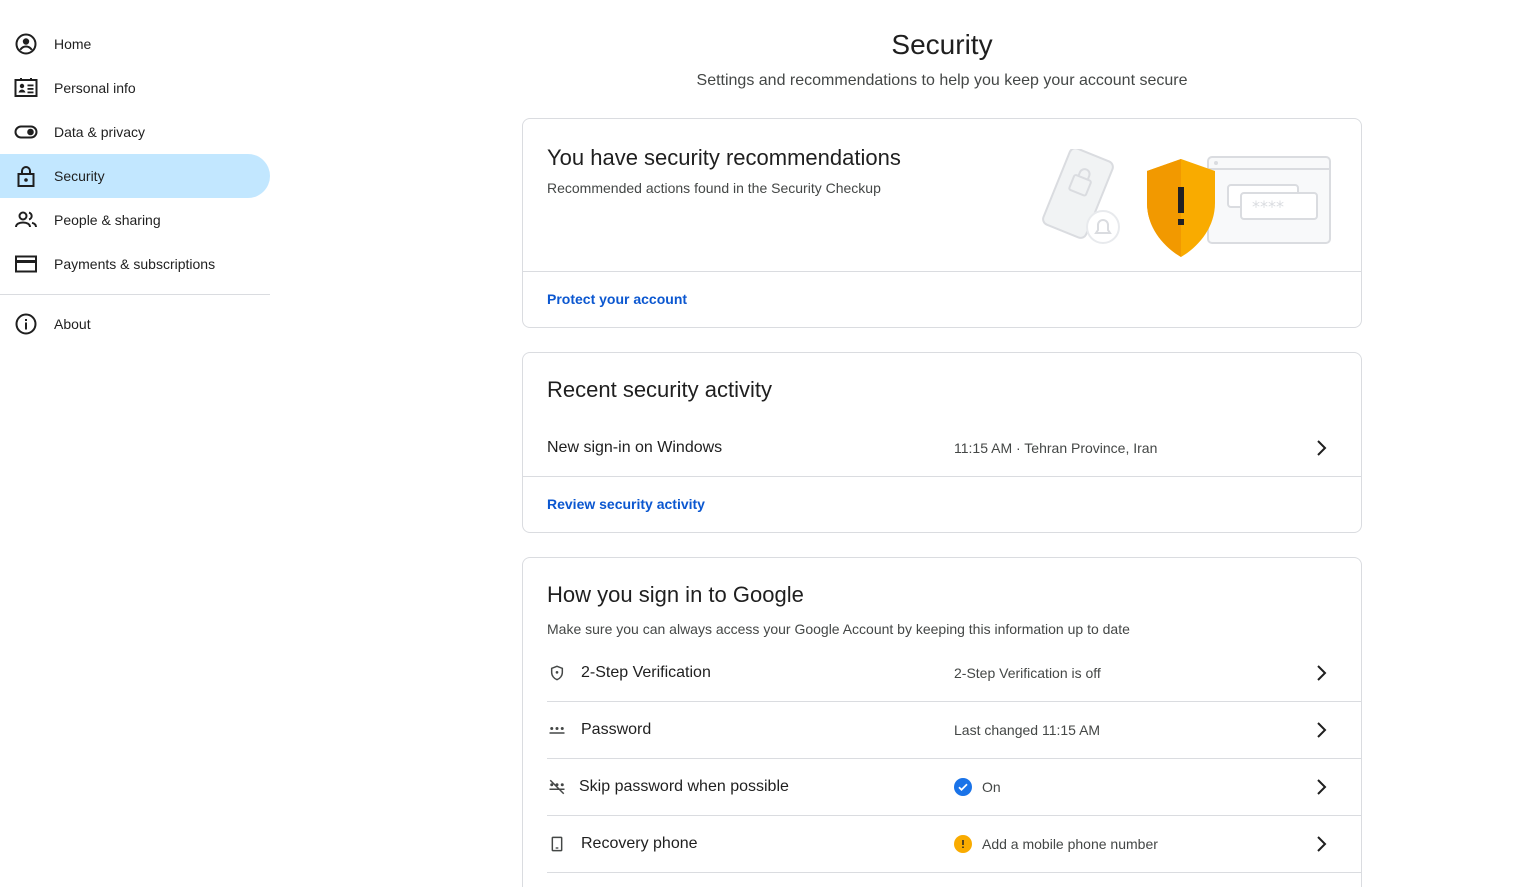  I want to click on row-value: Last changed 11:15 AM, so click(1027, 730).